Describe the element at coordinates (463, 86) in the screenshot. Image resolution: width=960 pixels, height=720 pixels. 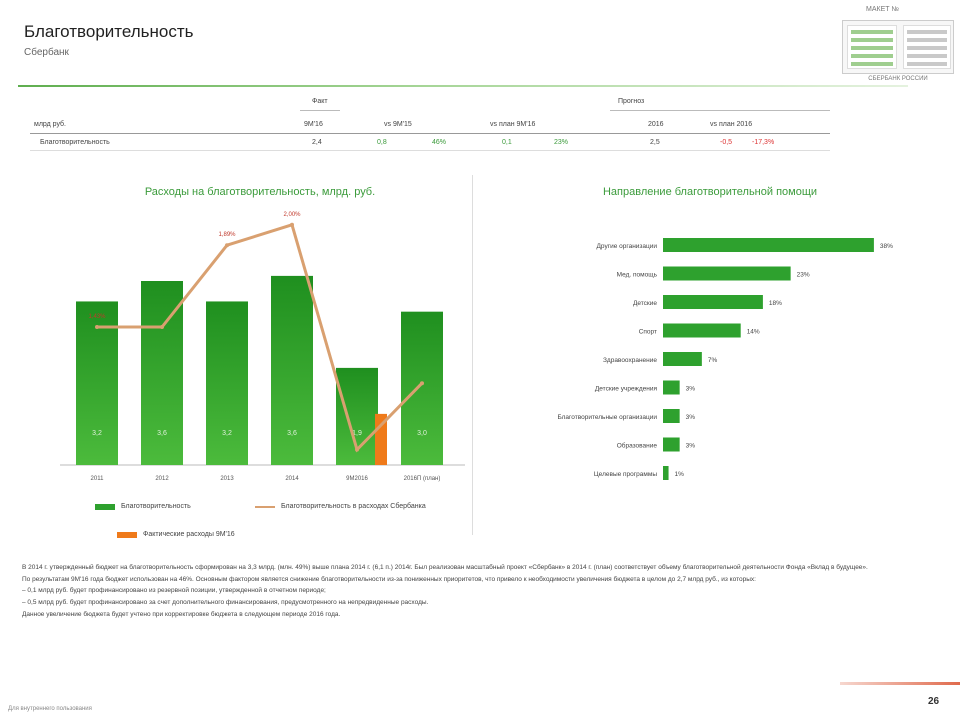
I see `header-divider` at that location.